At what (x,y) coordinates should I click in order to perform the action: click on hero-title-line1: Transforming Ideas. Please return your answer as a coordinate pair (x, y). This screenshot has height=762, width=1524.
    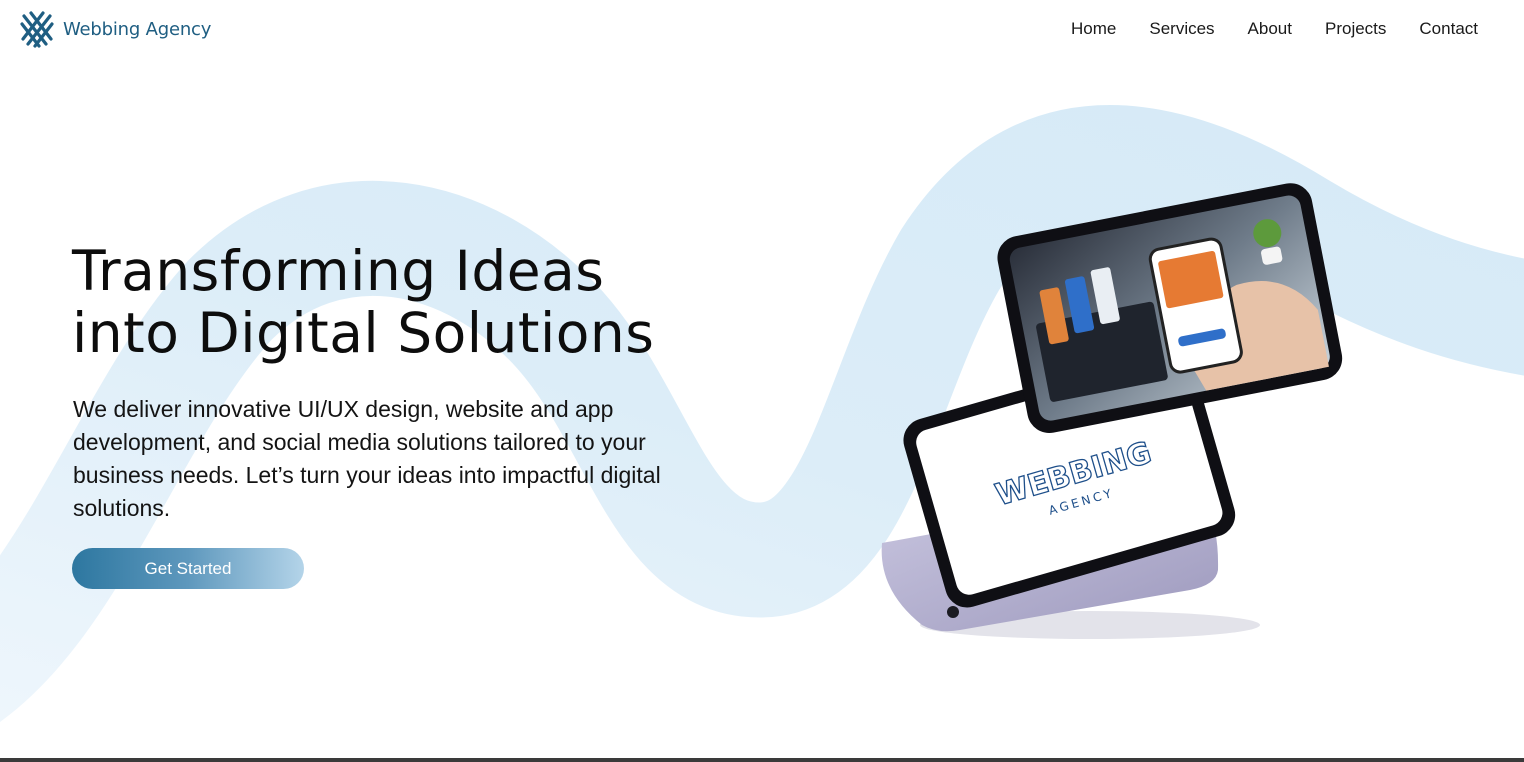
    Looking at the image, I should click on (338, 271).